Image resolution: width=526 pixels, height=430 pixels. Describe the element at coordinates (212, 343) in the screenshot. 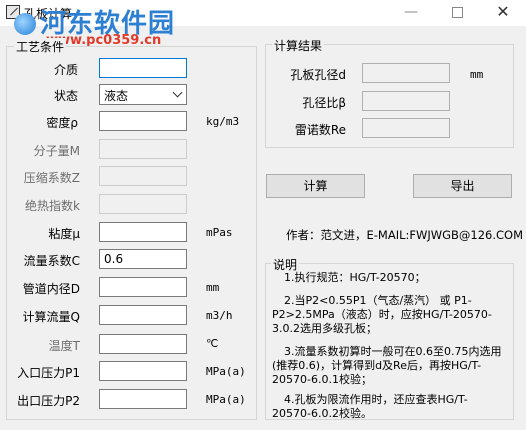

I see `temperature-unit: ℃` at that location.